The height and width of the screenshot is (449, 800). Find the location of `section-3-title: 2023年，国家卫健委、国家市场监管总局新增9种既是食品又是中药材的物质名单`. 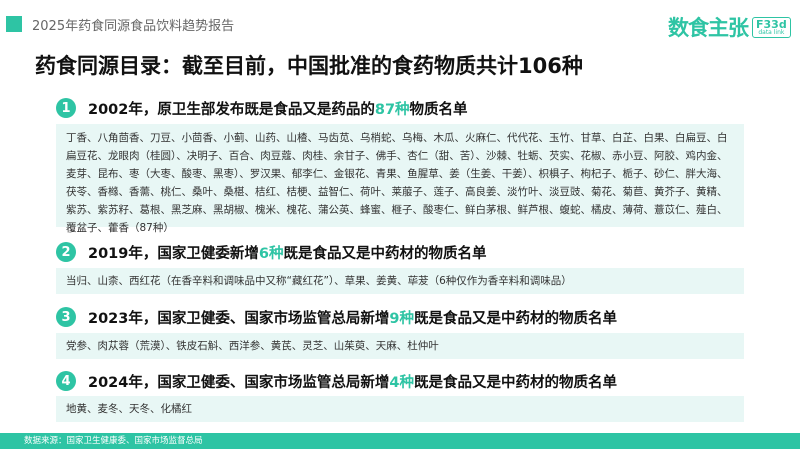

section-3-title: 2023年，国家卫健委、国家市场监管总局新增9种既是食品又是中药材的物质名单 is located at coordinates (352, 317).